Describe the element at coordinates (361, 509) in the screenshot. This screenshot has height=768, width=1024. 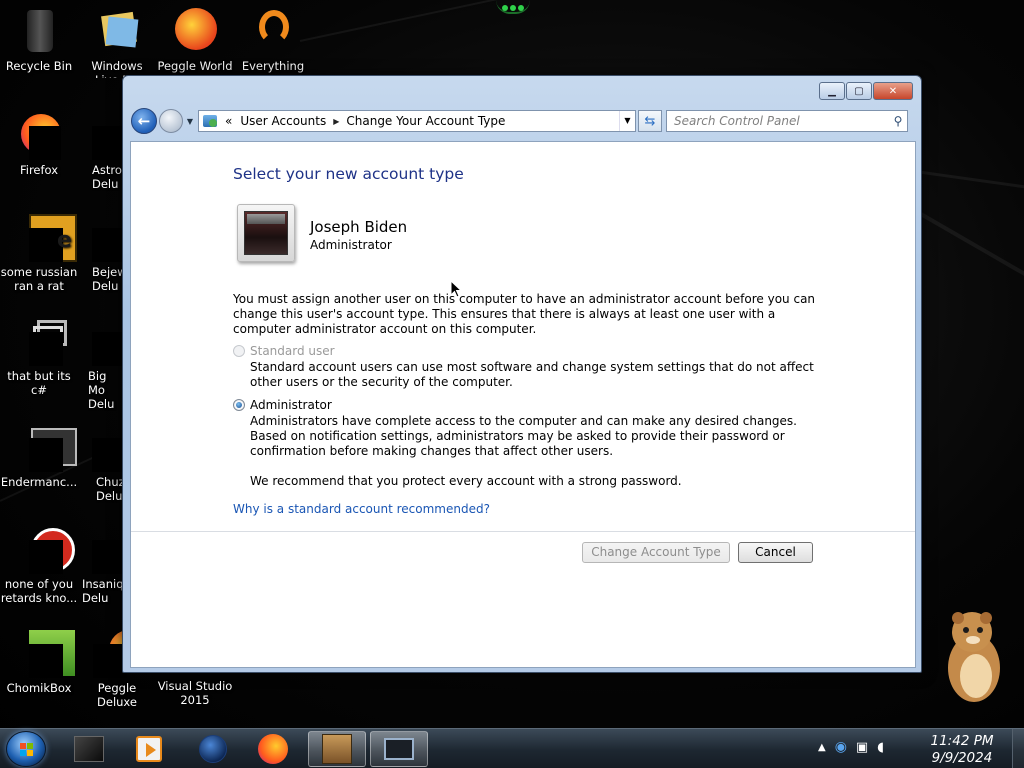
I see `why-standard-account-link: Why is a standard account recommended?` at that location.